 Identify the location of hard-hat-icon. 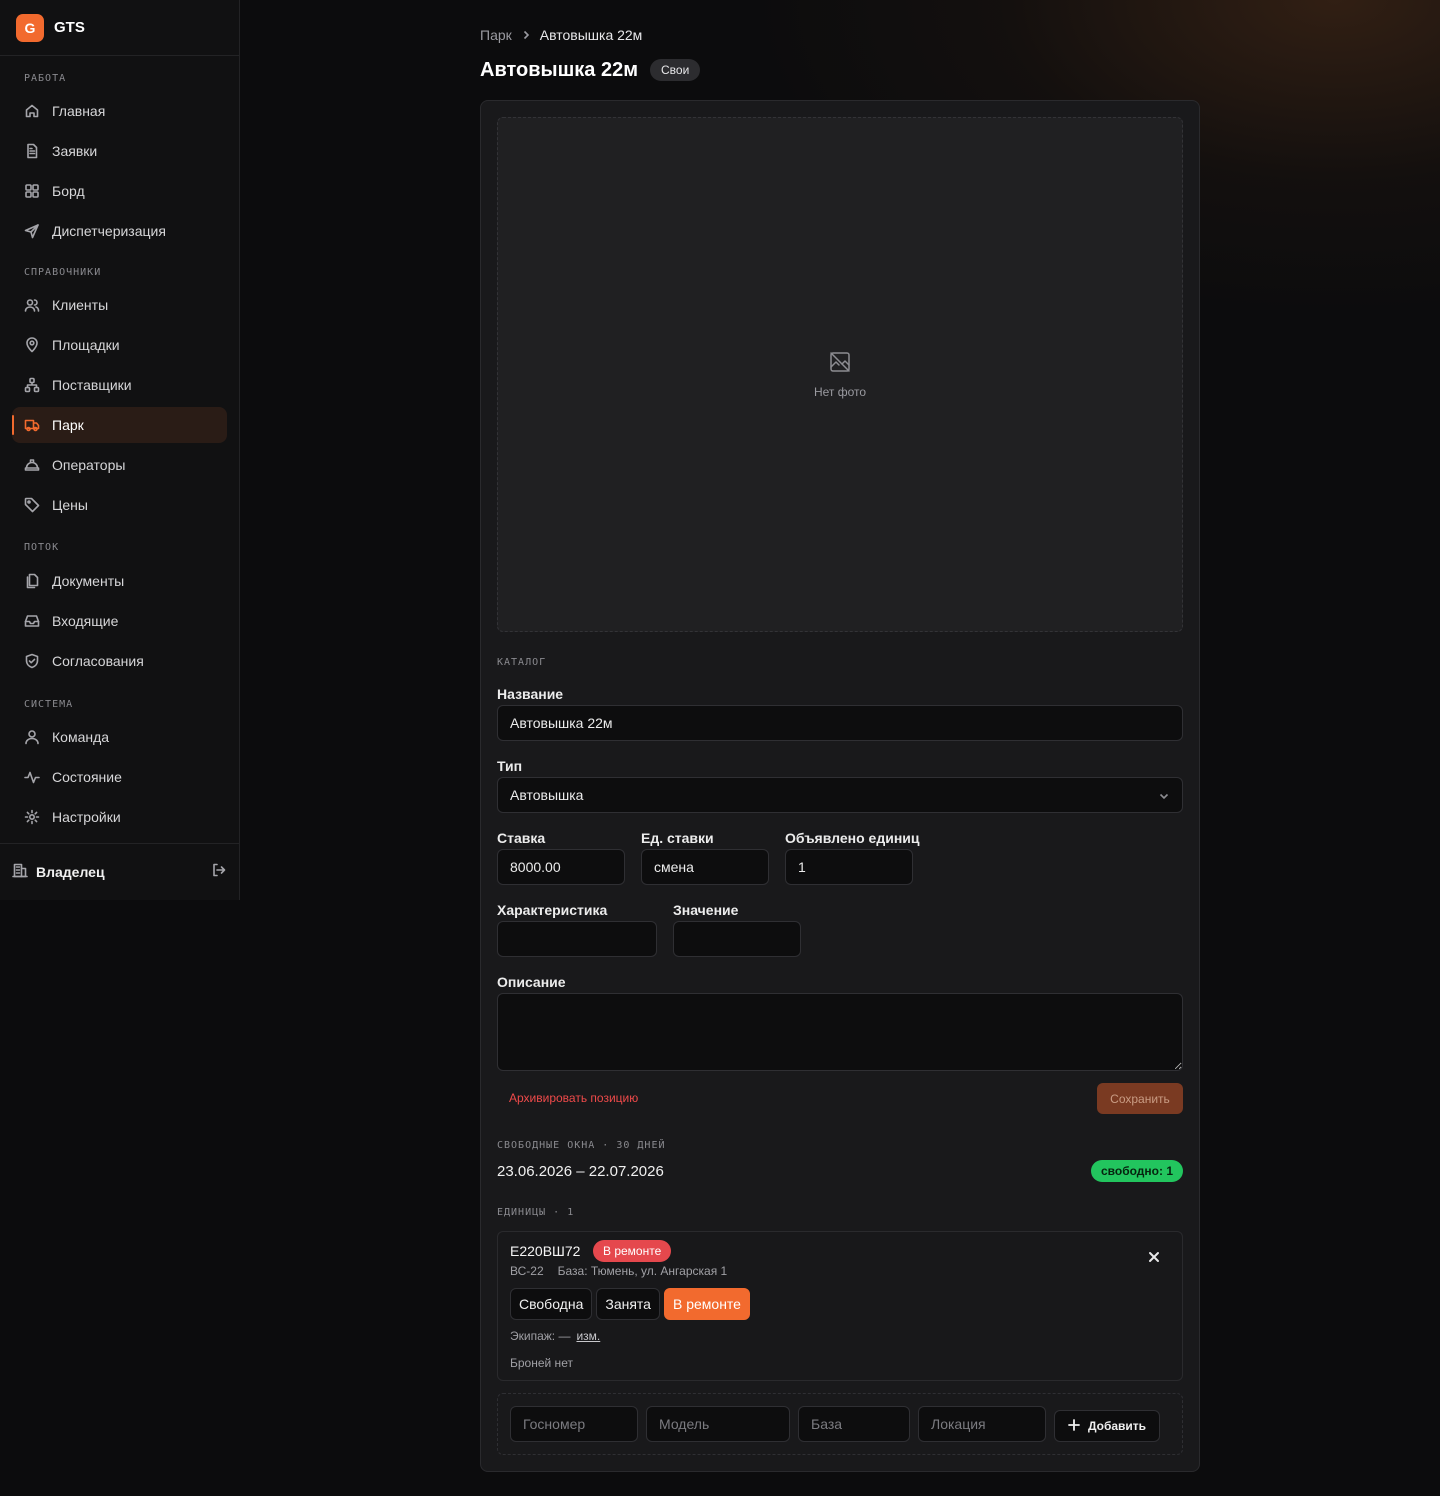
(32, 465).